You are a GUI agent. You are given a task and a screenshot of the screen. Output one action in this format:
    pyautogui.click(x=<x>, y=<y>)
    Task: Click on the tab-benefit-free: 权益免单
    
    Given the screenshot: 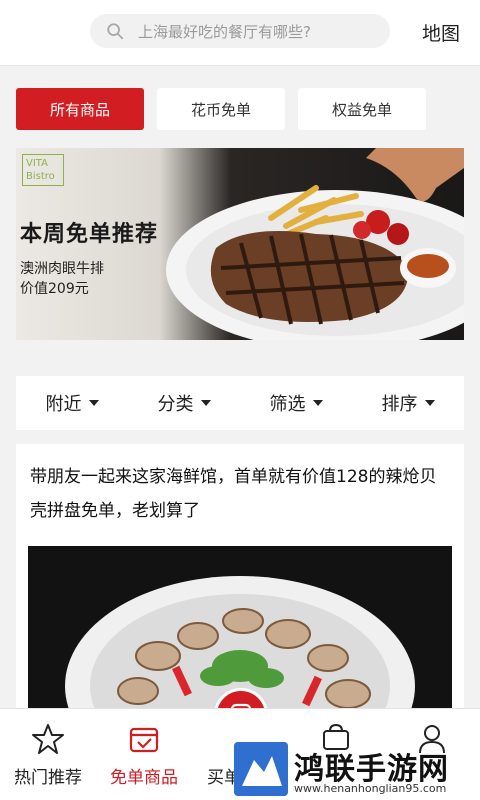 What is the action you would take?
    pyautogui.click(x=362, y=109)
    